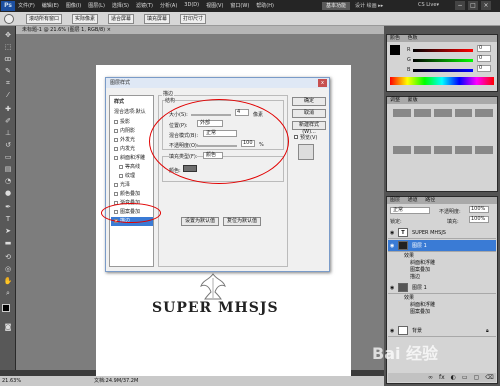  What do you see at coordinates (484, 68) in the screenshot?
I see `blue-input: 0` at bounding box center [484, 68].